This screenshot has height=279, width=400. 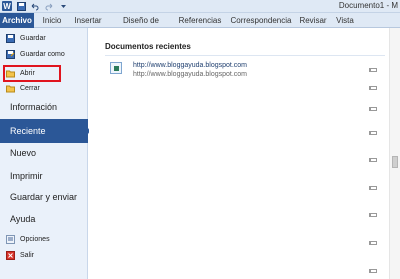 What do you see at coordinates (49, 6) in the screenshot?
I see `redo-icon` at bounding box center [49, 6].